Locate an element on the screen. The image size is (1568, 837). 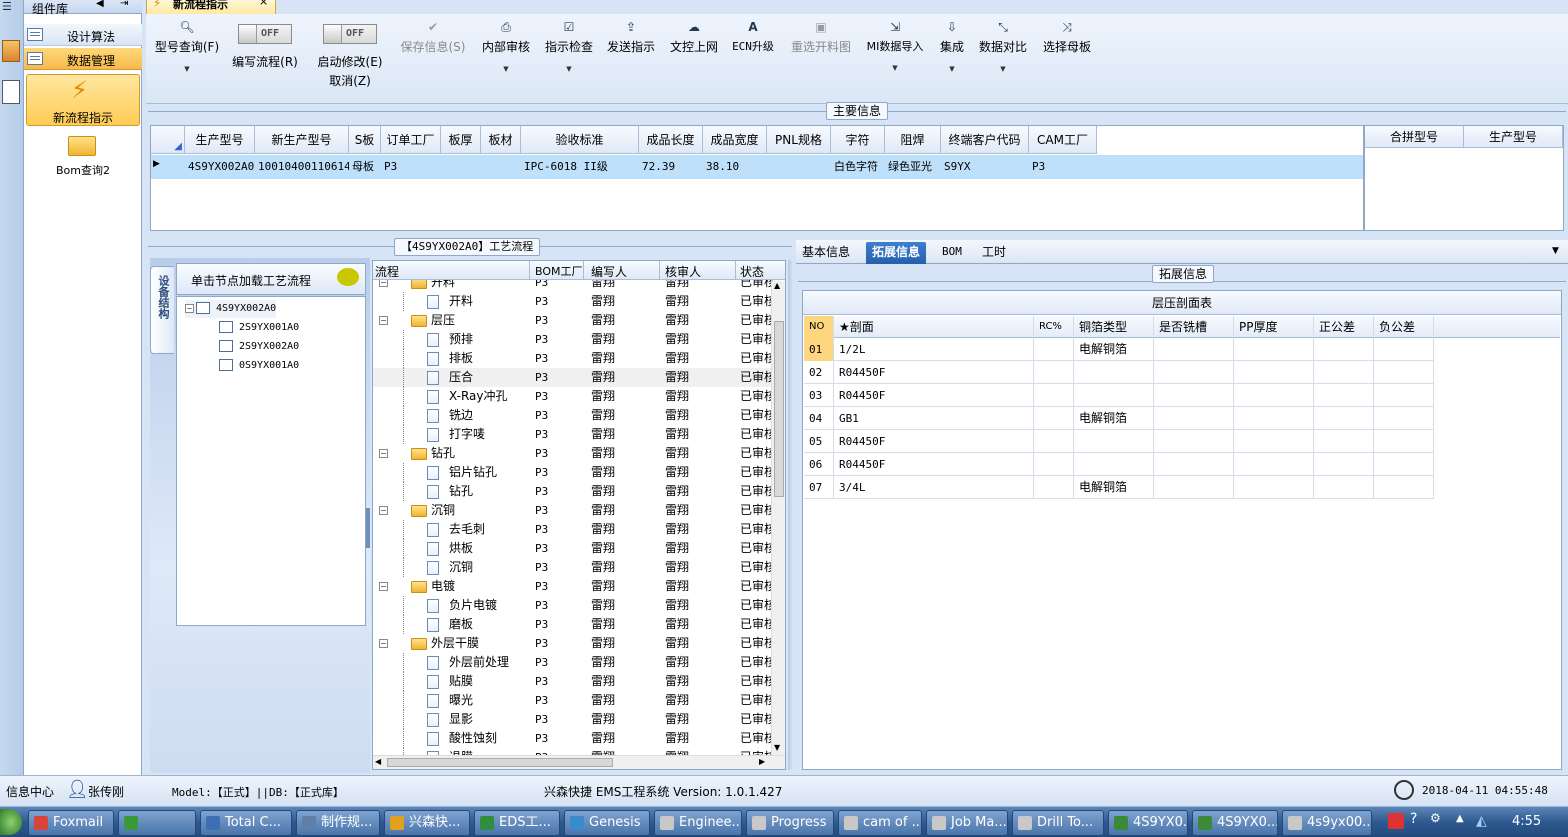
column-header: NO is located at coordinates (819, 327).